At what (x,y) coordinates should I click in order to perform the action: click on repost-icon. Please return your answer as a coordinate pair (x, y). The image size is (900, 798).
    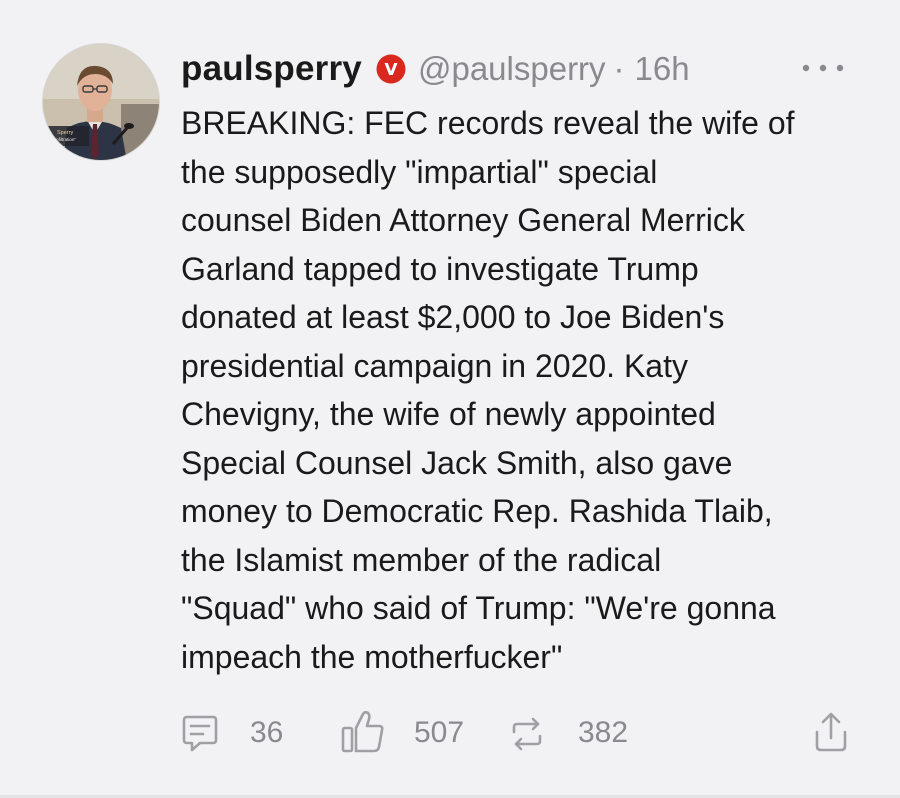
    Looking at the image, I should click on (527, 736).